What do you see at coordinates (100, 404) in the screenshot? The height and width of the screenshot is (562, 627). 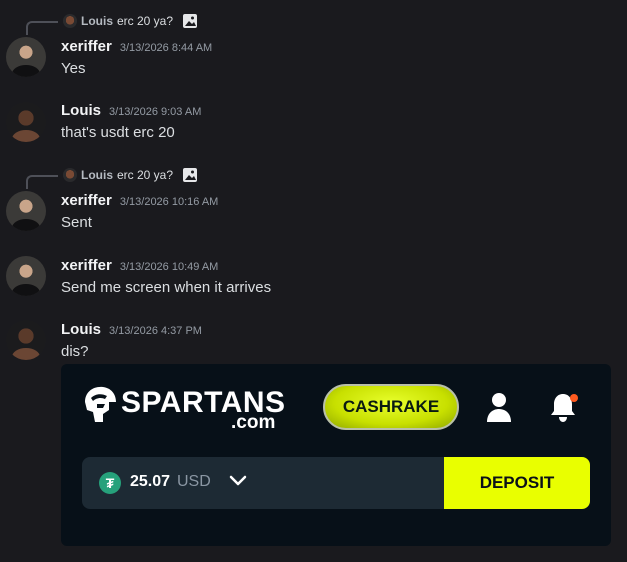 I see `spartan-helmet-icon` at bounding box center [100, 404].